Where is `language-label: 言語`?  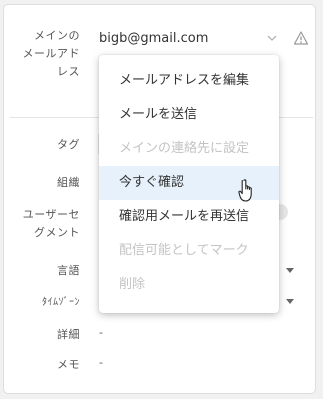
language-label: 言語 is located at coordinates (68, 270).